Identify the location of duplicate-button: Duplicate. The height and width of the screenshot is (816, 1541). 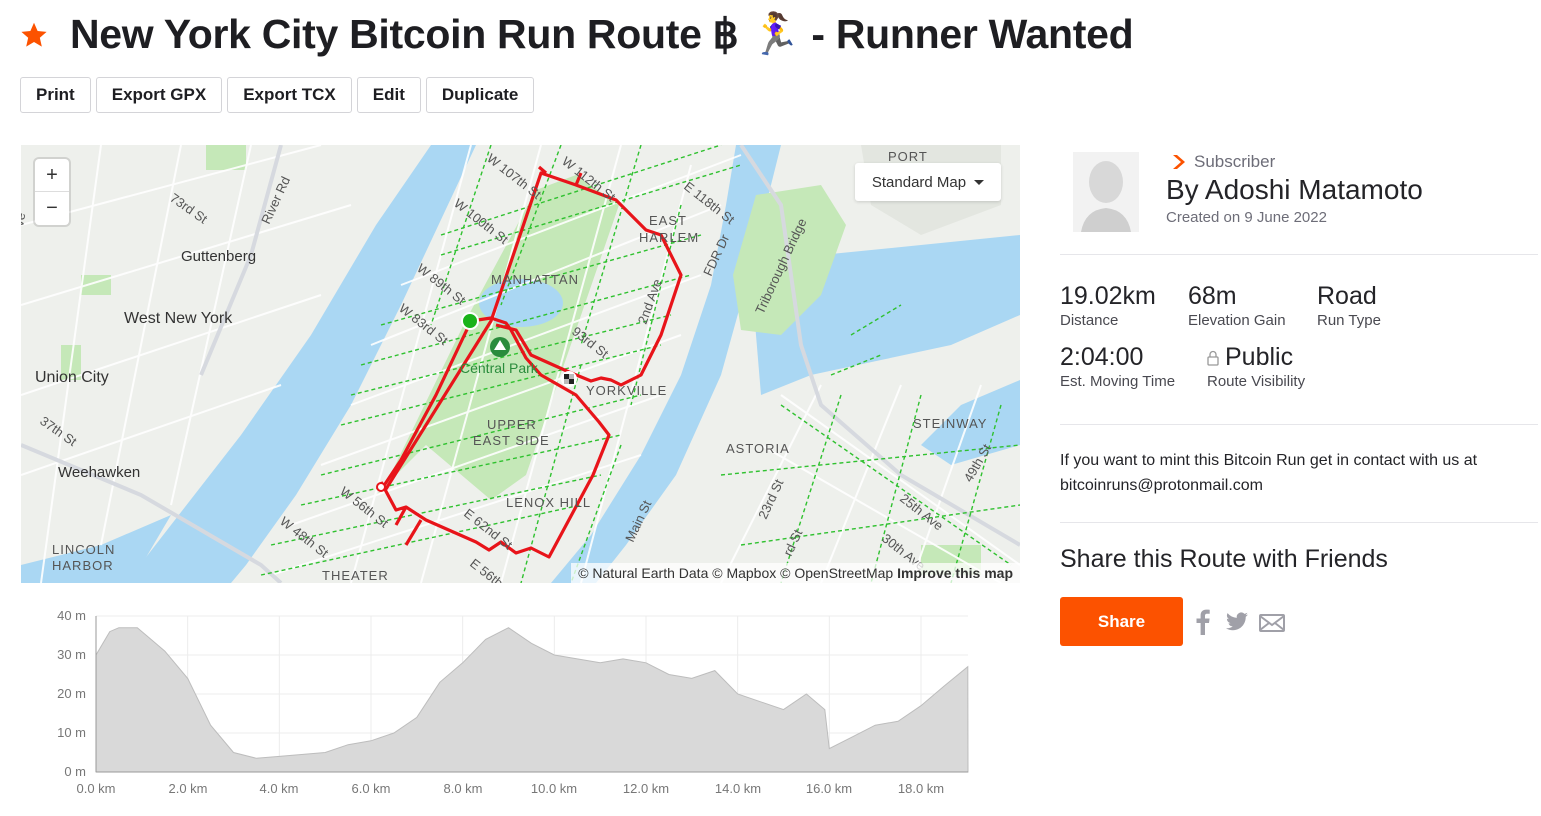
(480, 95).